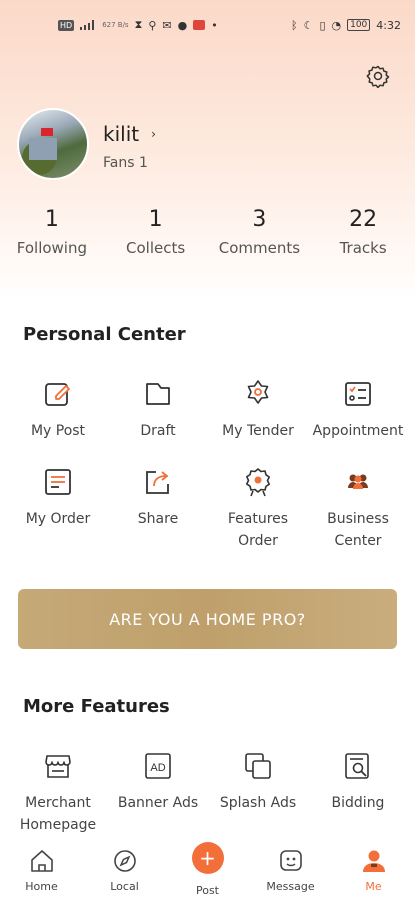  Describe the element at coordinates (207, 619) in the screenshot. I see `home-pro-banner: ARE YOU A HOME PRO?` at that location.